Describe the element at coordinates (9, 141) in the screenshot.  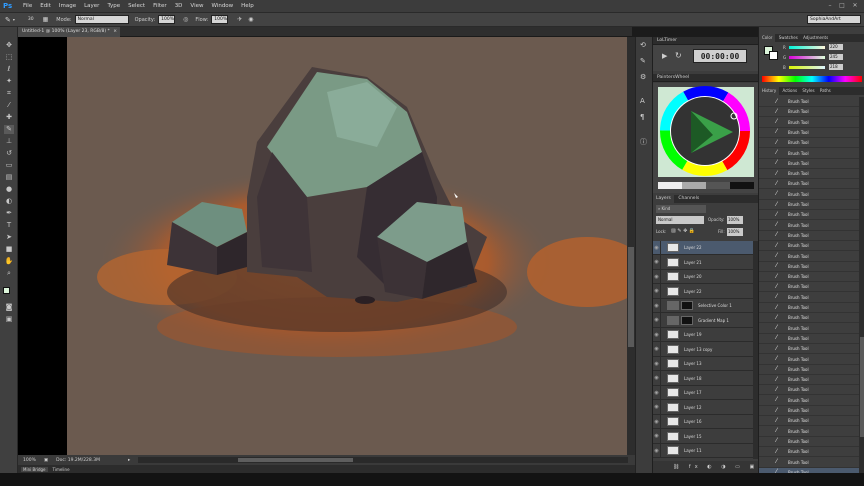
I see `clone-stamp-tool-icon: ⊥` at that location.